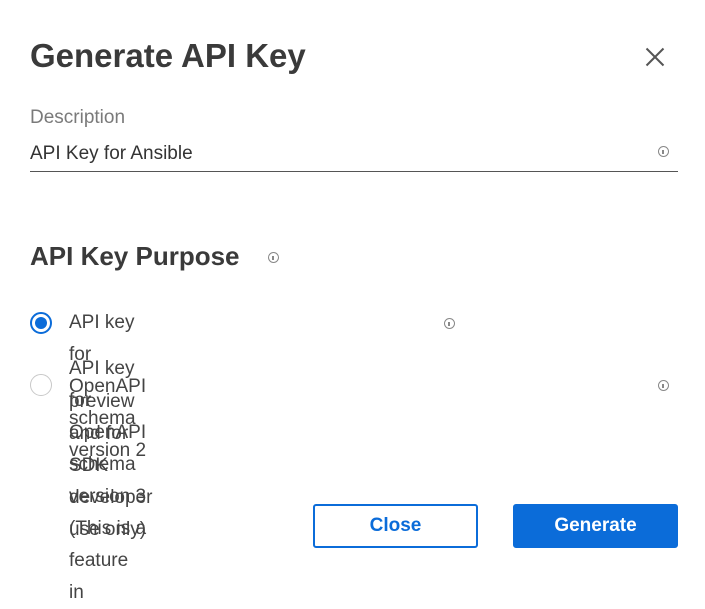  Describe the element at coordinates (595, 526) in the screenshot. I see `generate-button: Generate` at that location.